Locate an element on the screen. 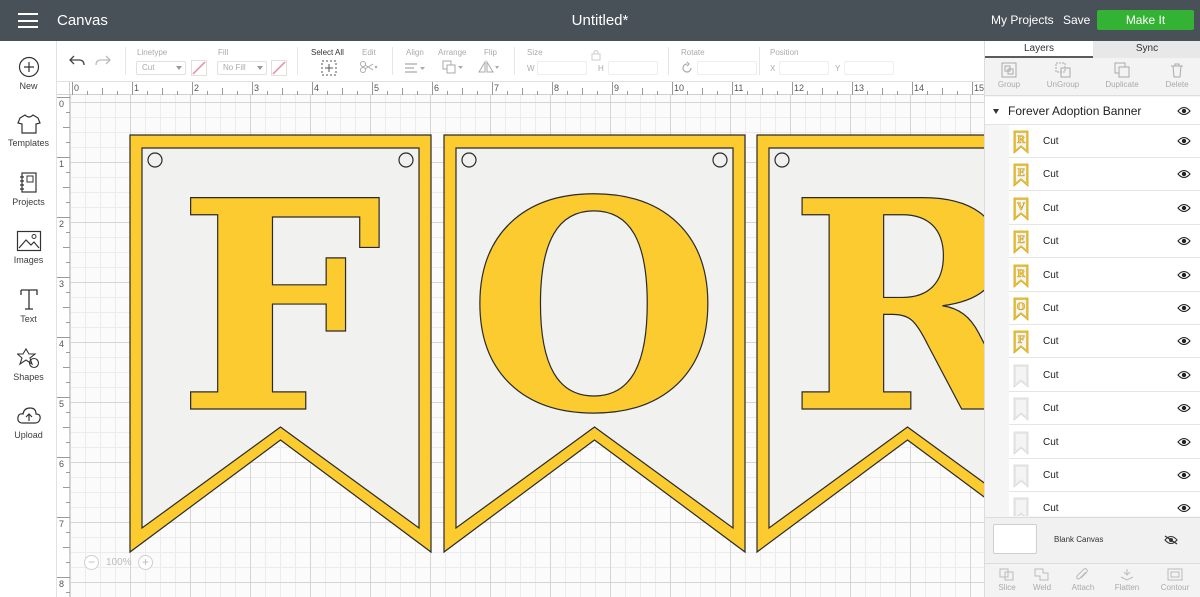 This screenshot has height=597, width=1200. fill-color-swatch-icon is located at coordinates (279, 68).